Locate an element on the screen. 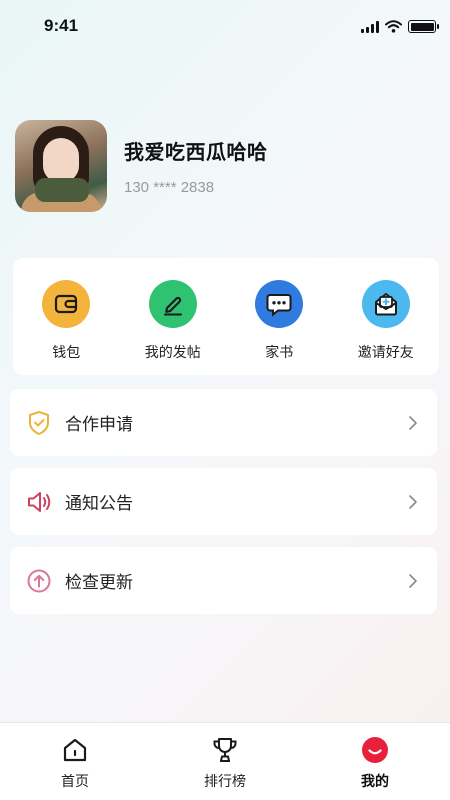  menu-item-check-update: 检查更新 is located at coordinates (223, 580).